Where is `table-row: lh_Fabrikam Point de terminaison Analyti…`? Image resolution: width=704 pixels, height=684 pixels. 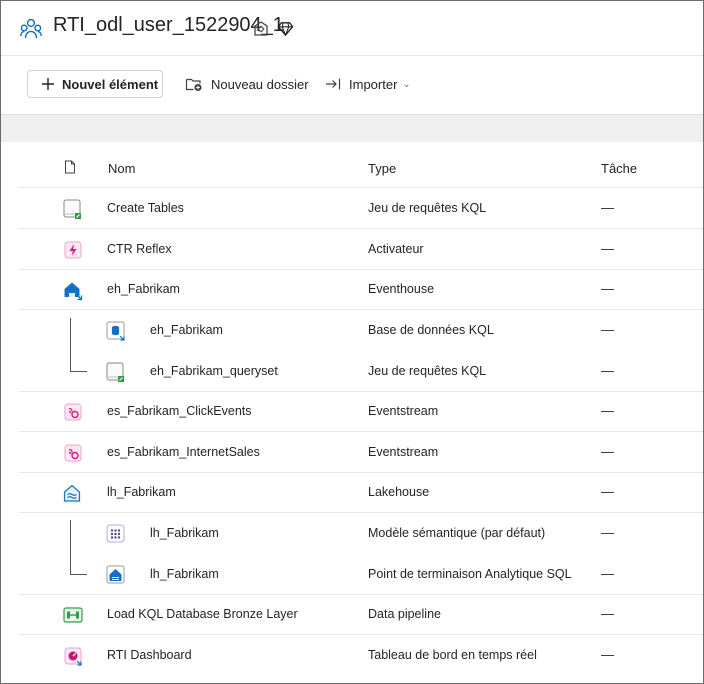
table-row: lh_Fabrikam Point de terminaison Analyti… is located at coordinates (361, 574).